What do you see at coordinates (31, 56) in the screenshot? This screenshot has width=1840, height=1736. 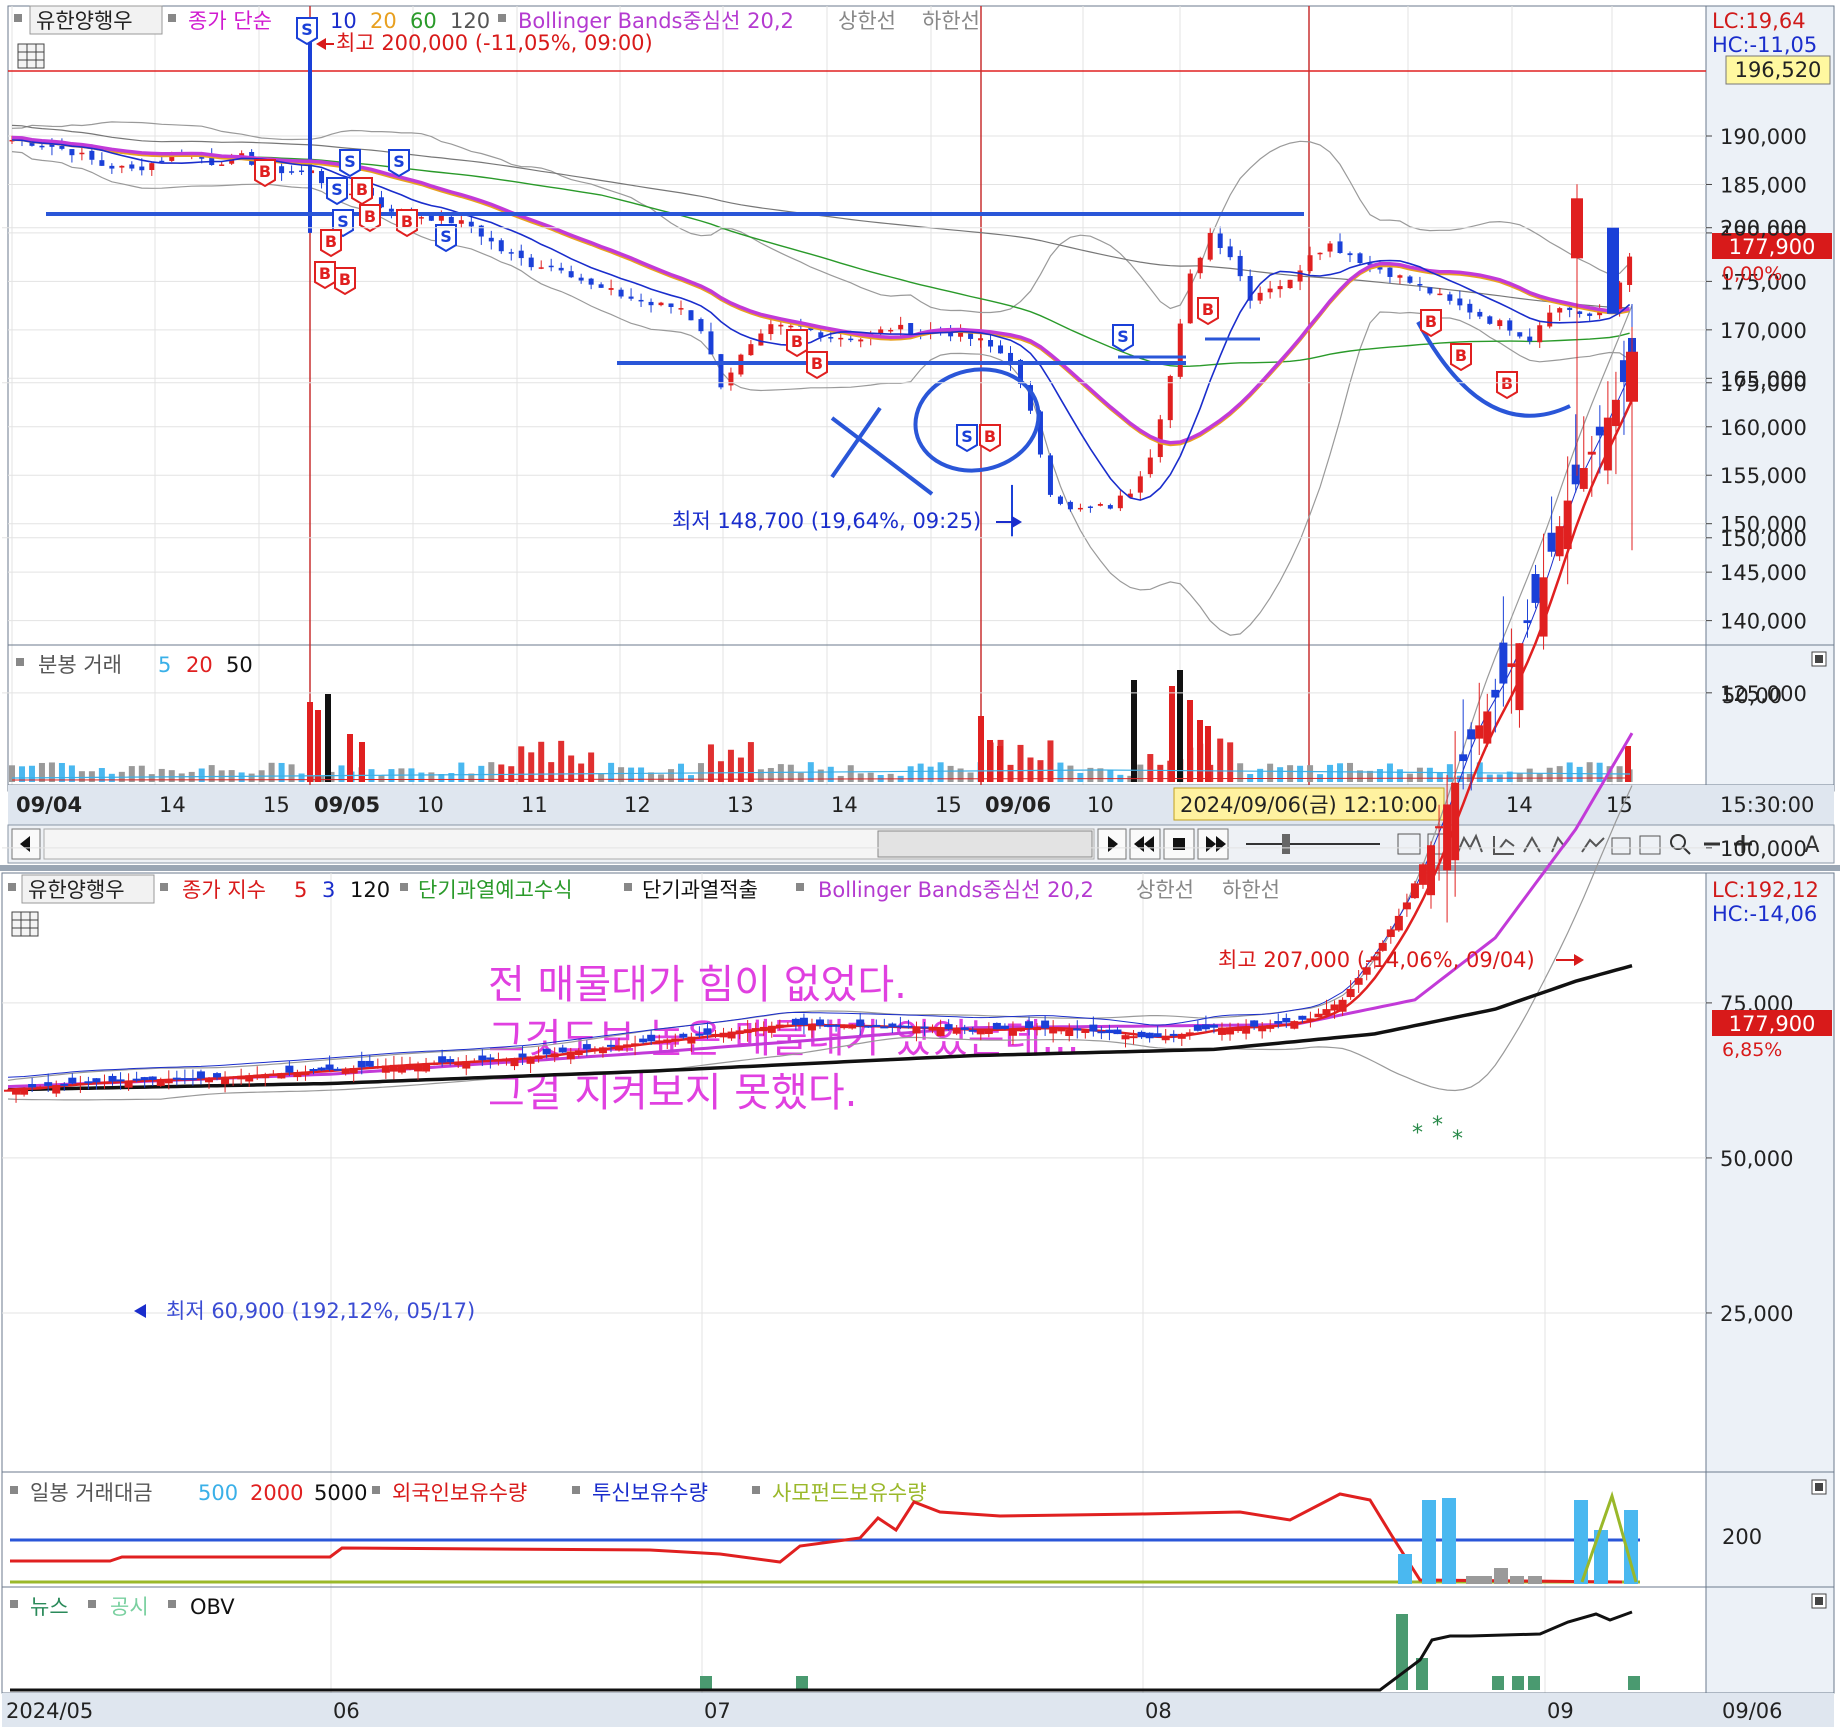 I see `table-icon` at bounding box center [31, 56].